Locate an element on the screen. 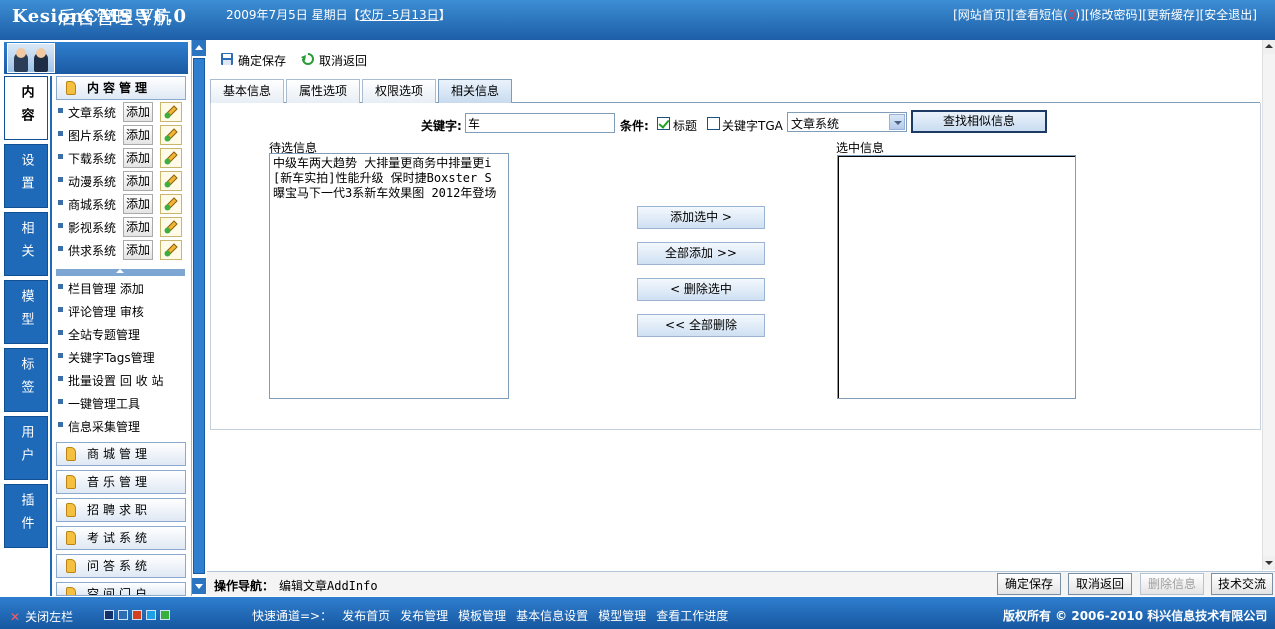 The image size is (1275, 629). module-shop-management: 商城管理 is located at coordinates (121, 454).